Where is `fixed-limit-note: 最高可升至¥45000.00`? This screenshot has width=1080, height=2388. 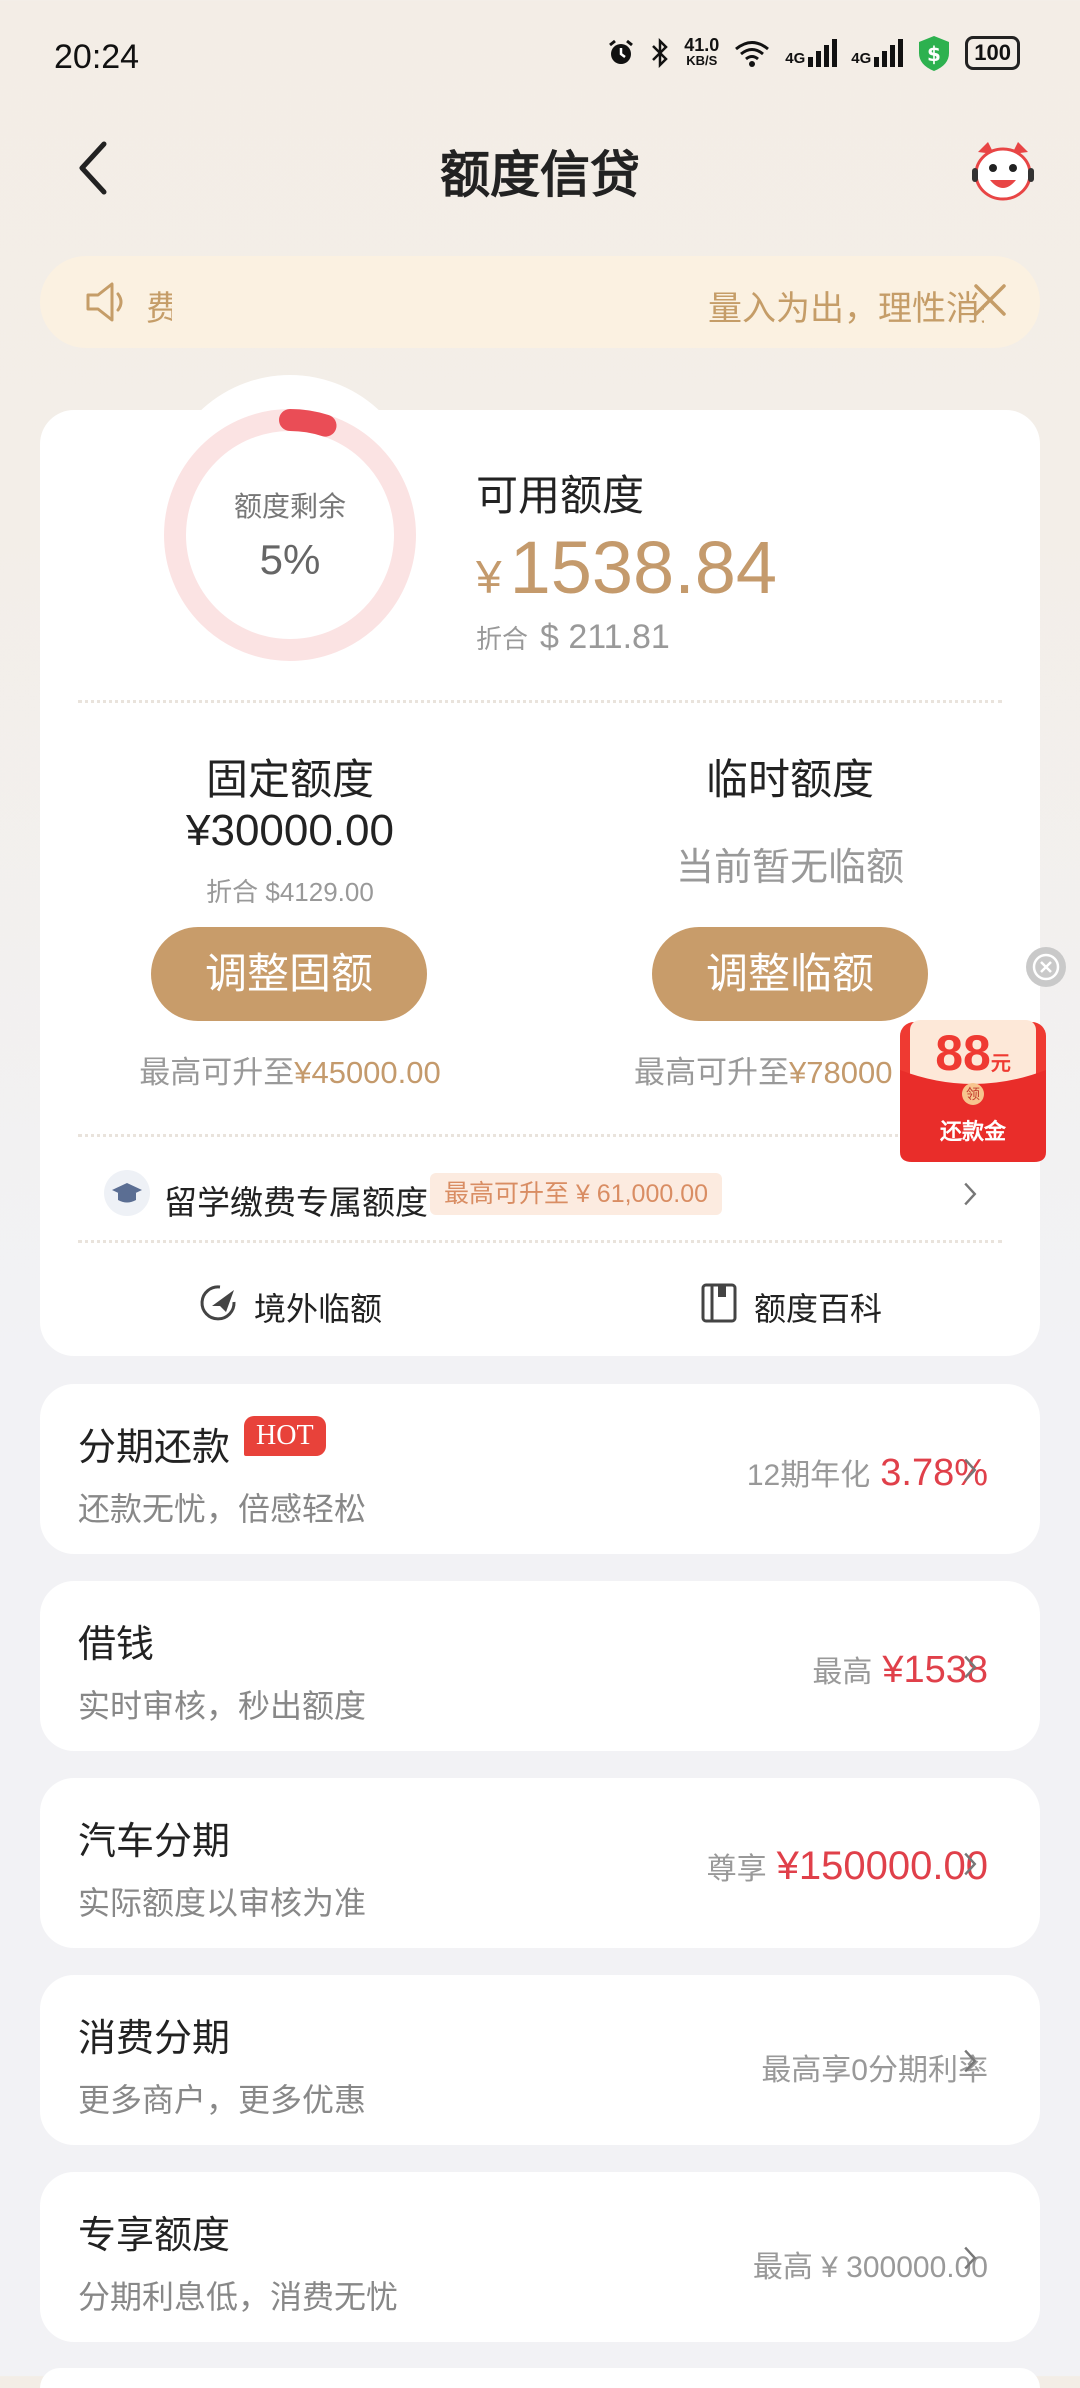
fixed-limit-note: 最高可升至¥45000.00 is located at coordinates (290, 1072).